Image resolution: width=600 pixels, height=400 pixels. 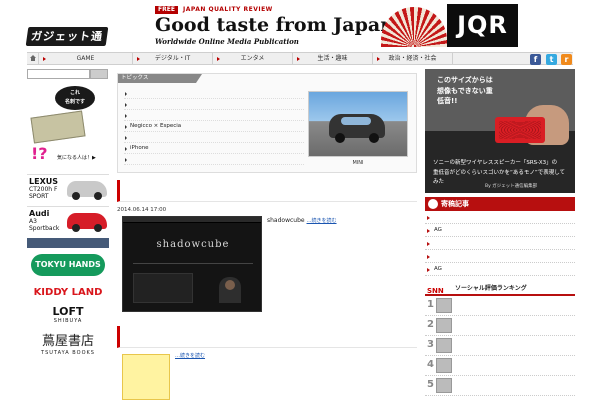 I want to click on folding-fan-image, so click(x=414, y=27).